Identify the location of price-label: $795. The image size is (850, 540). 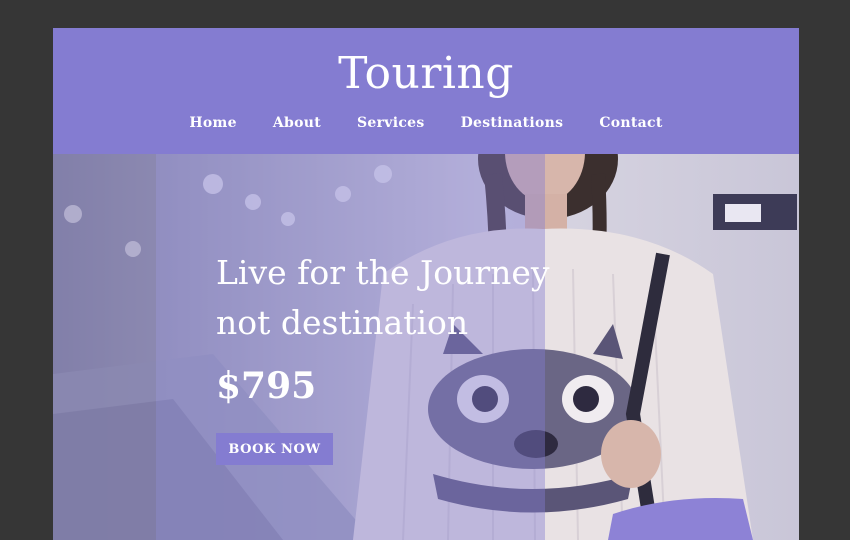
(266, 386).